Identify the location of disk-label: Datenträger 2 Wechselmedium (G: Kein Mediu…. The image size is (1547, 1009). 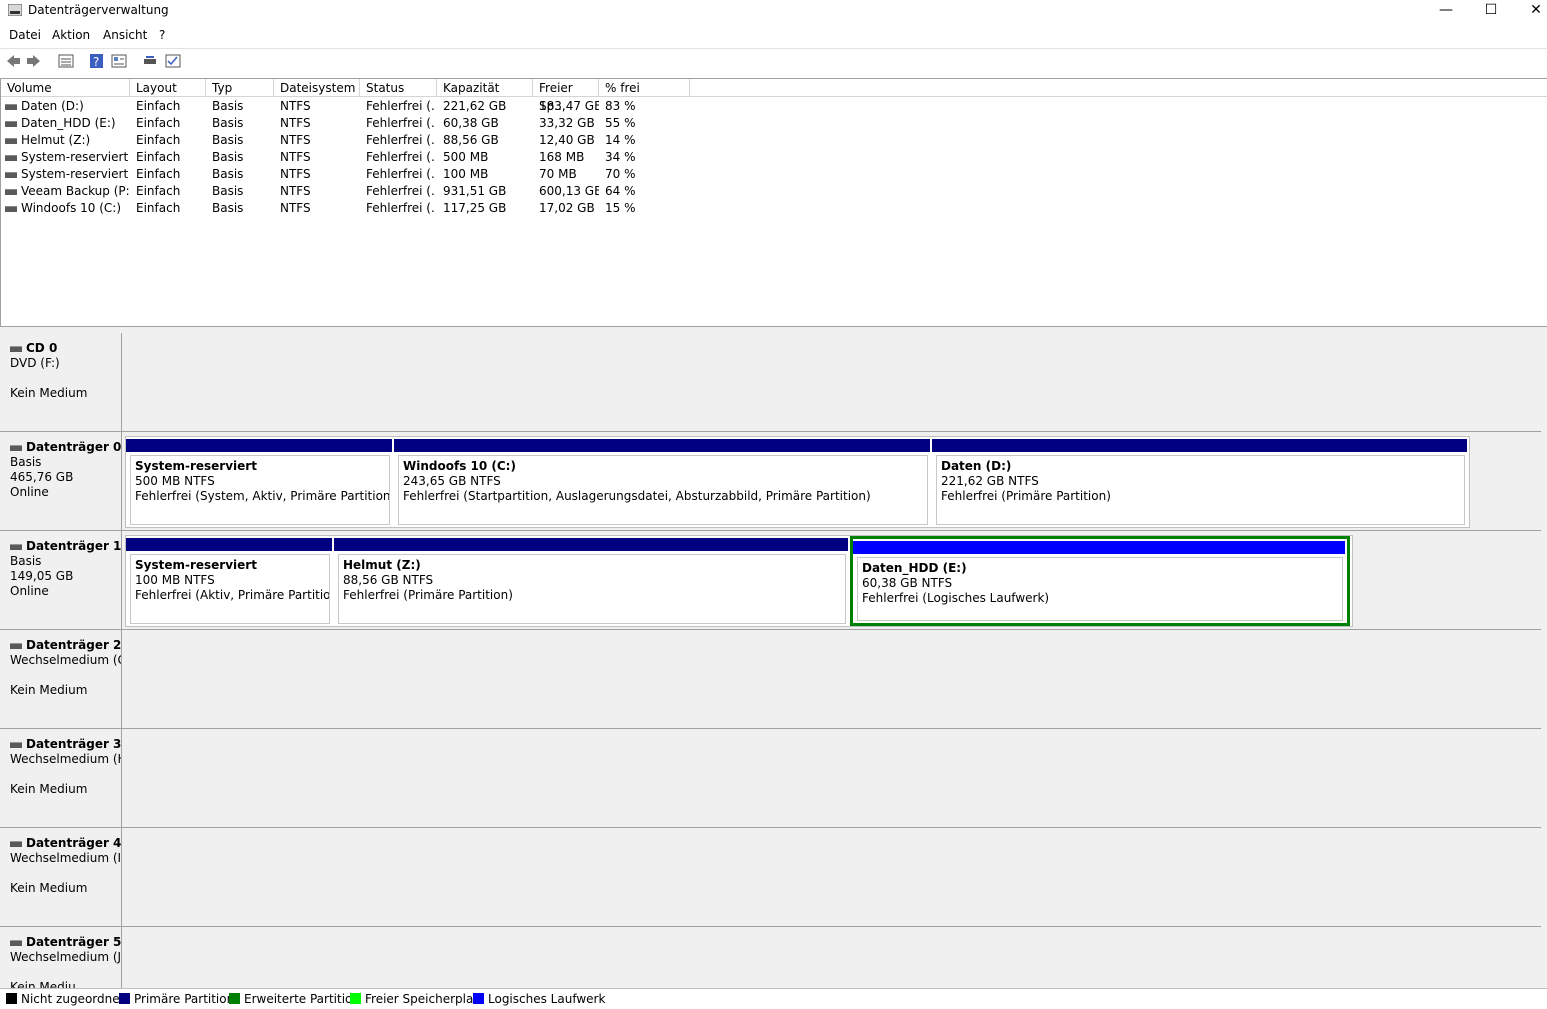
(61, 679).